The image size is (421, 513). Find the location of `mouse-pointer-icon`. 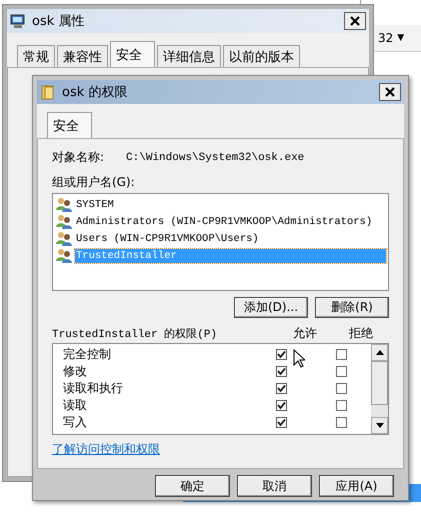

mouse-pointer-icon is located at coordinates (299, 358).